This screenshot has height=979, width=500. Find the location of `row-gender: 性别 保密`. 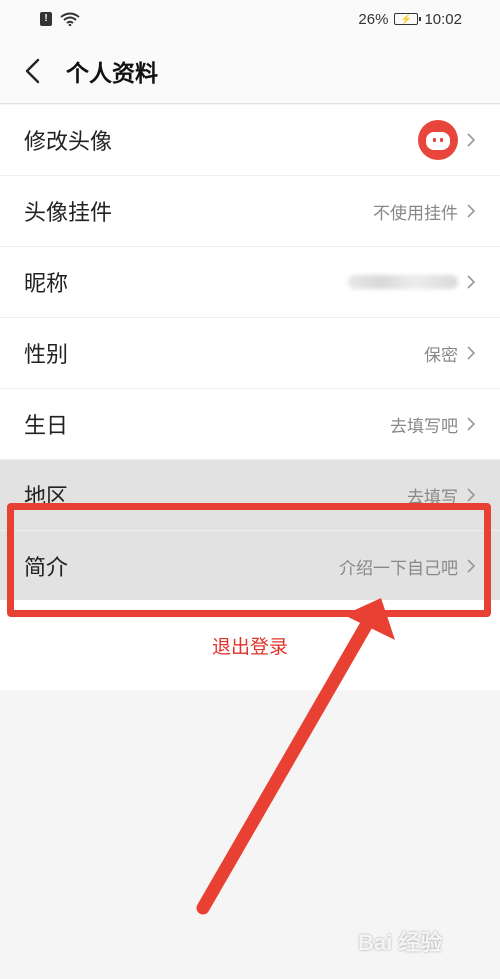

row-gender: 性别 保密 is located at coordinates (250, 353).